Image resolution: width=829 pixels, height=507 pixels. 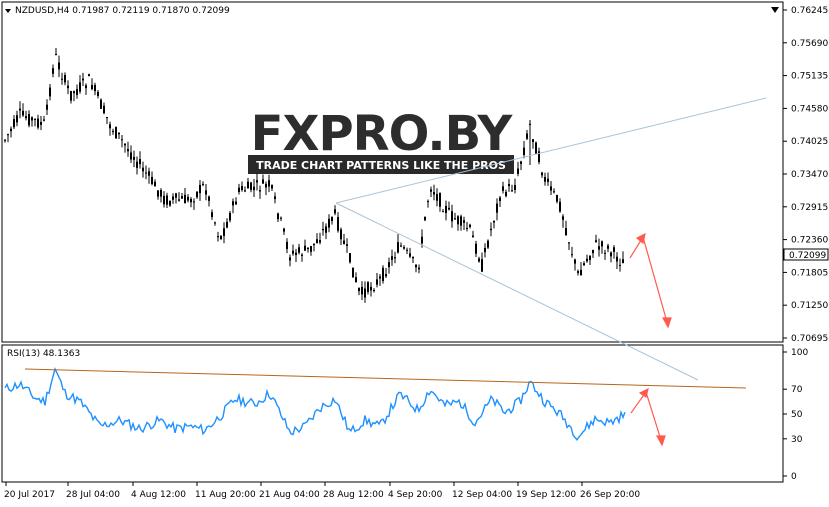 I want to click on time-tick-label: 12 Sep 04:00, so click(x=482, y=495).